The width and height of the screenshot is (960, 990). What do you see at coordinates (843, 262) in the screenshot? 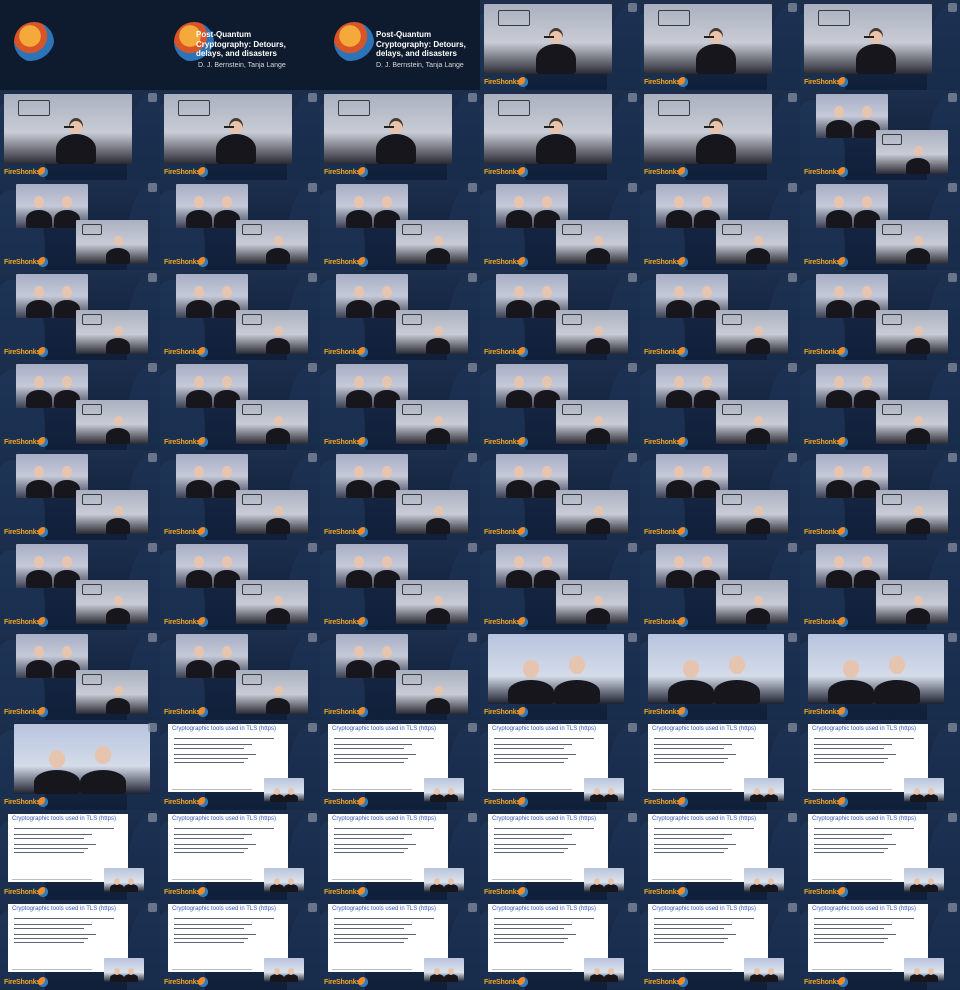
I see `brand-logo-icon` at bounding box center [843, 262].